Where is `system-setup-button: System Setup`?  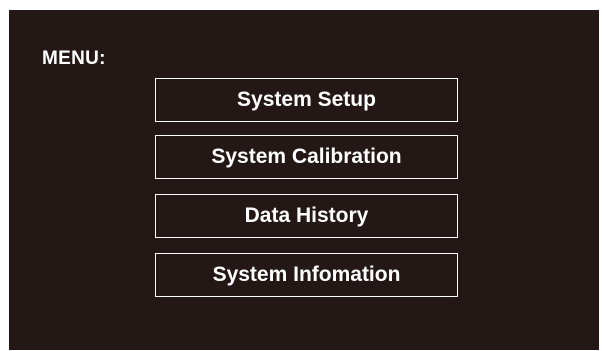
system-setup-button: System Setup is located at coordinates (306, 100).